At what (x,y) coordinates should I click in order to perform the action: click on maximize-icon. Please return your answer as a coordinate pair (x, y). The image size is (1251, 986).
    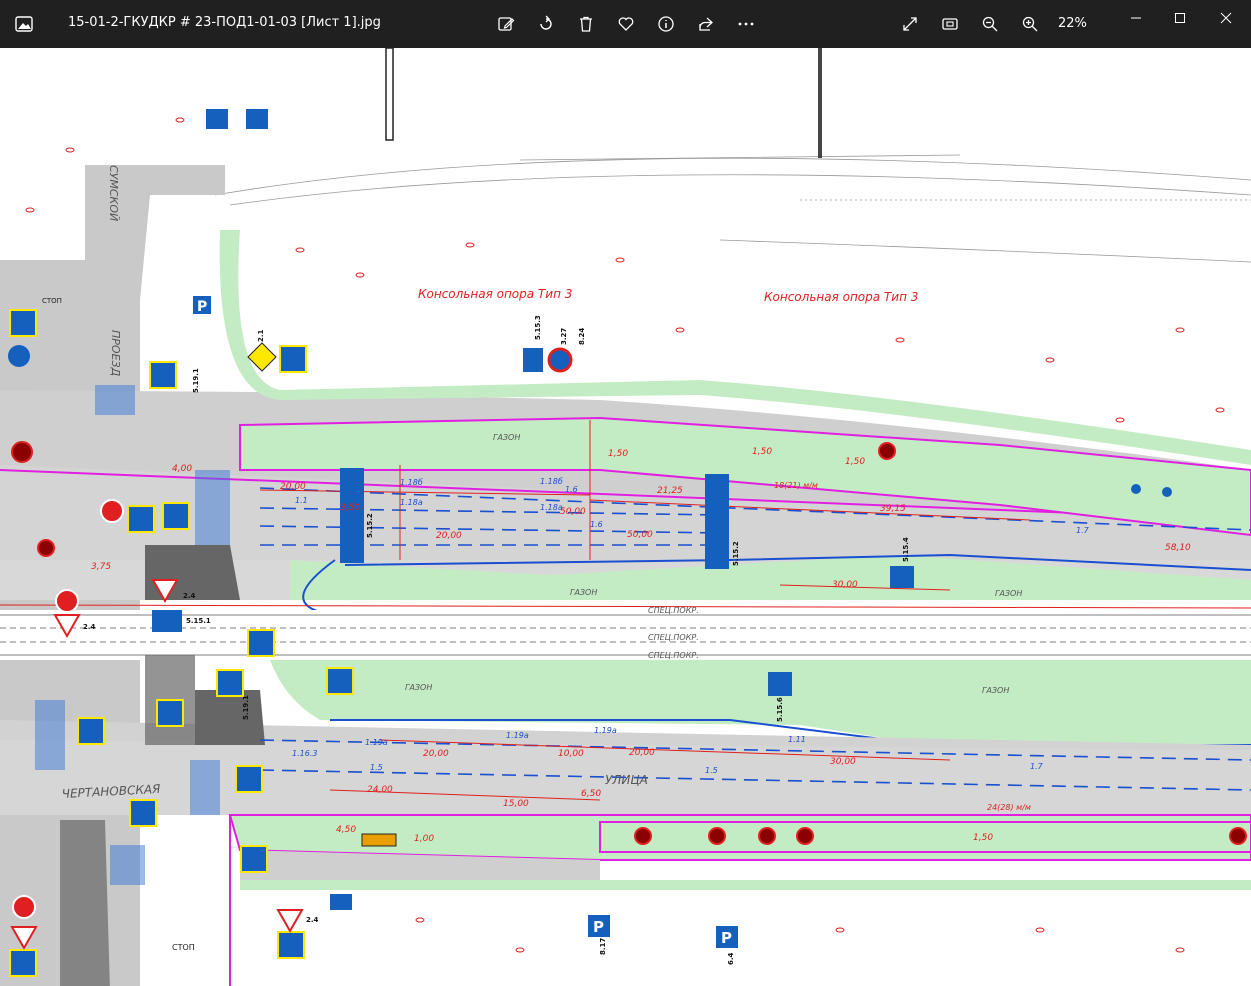
    Looking at the image, I should click on (1180, 18).